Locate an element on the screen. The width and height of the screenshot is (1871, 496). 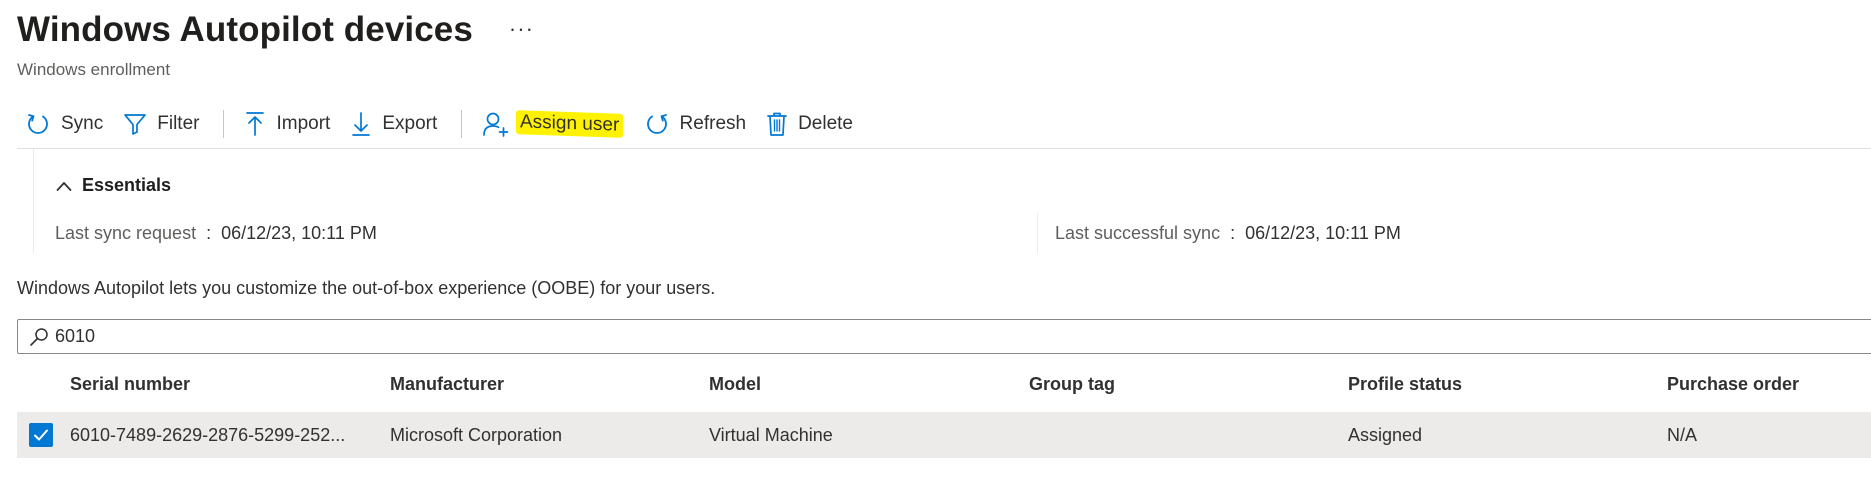
row-checkbox is located at coordinates (41, 435).